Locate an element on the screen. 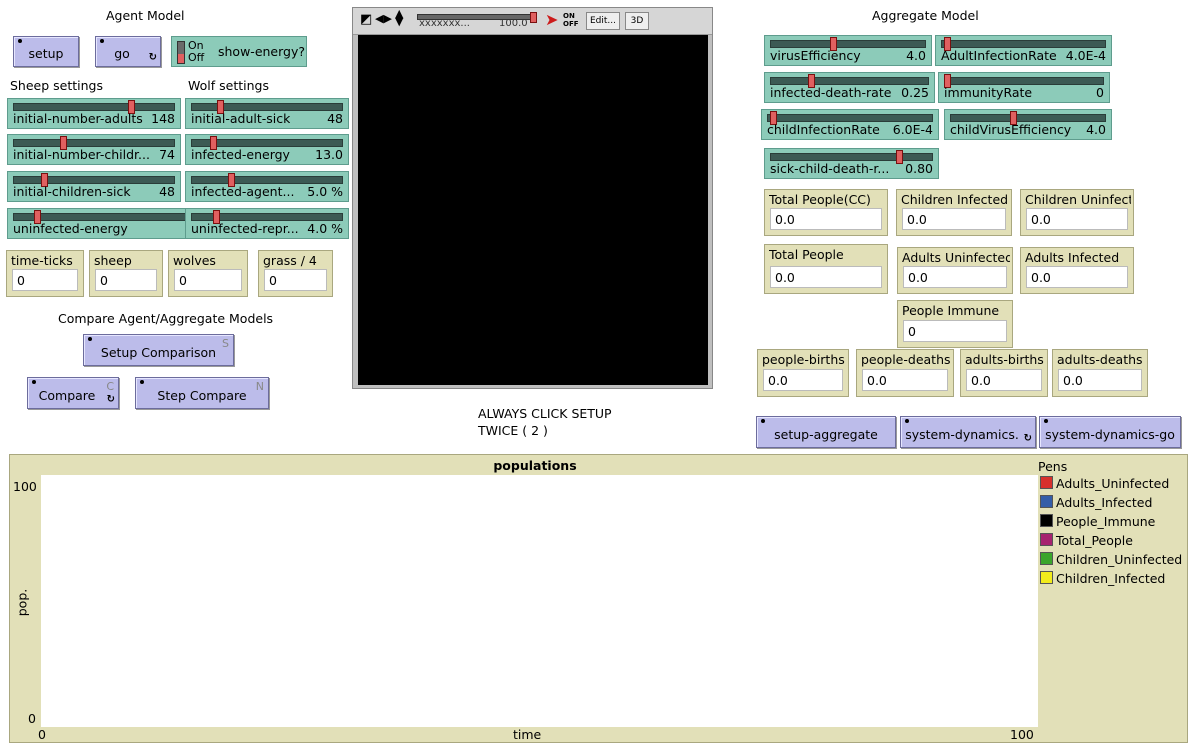  always-click-setup-note: ALWAYS CLICK SETUP is located at coordinates (545, 413).